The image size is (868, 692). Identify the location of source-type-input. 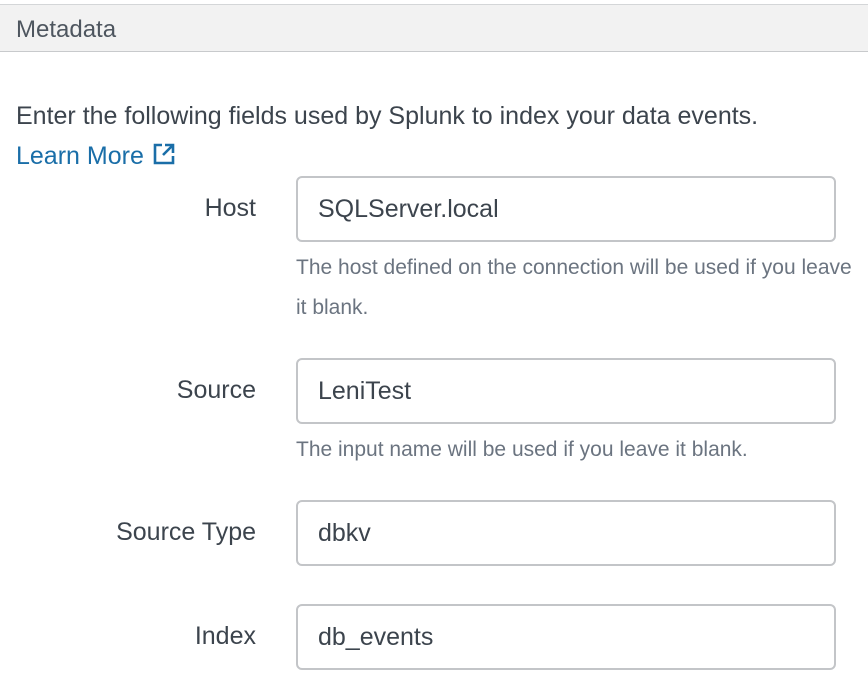
(566, 533).